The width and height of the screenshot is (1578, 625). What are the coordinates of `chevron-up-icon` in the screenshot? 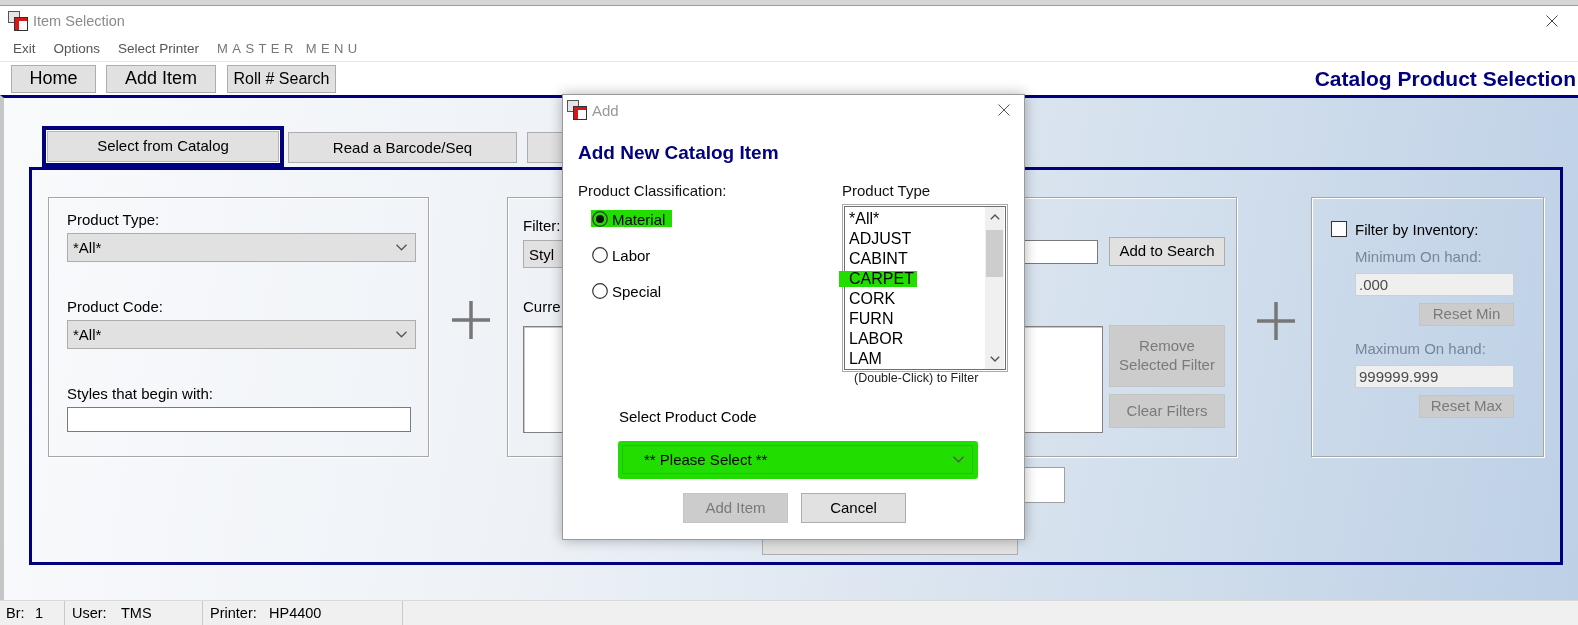 It's located at (994, 217).